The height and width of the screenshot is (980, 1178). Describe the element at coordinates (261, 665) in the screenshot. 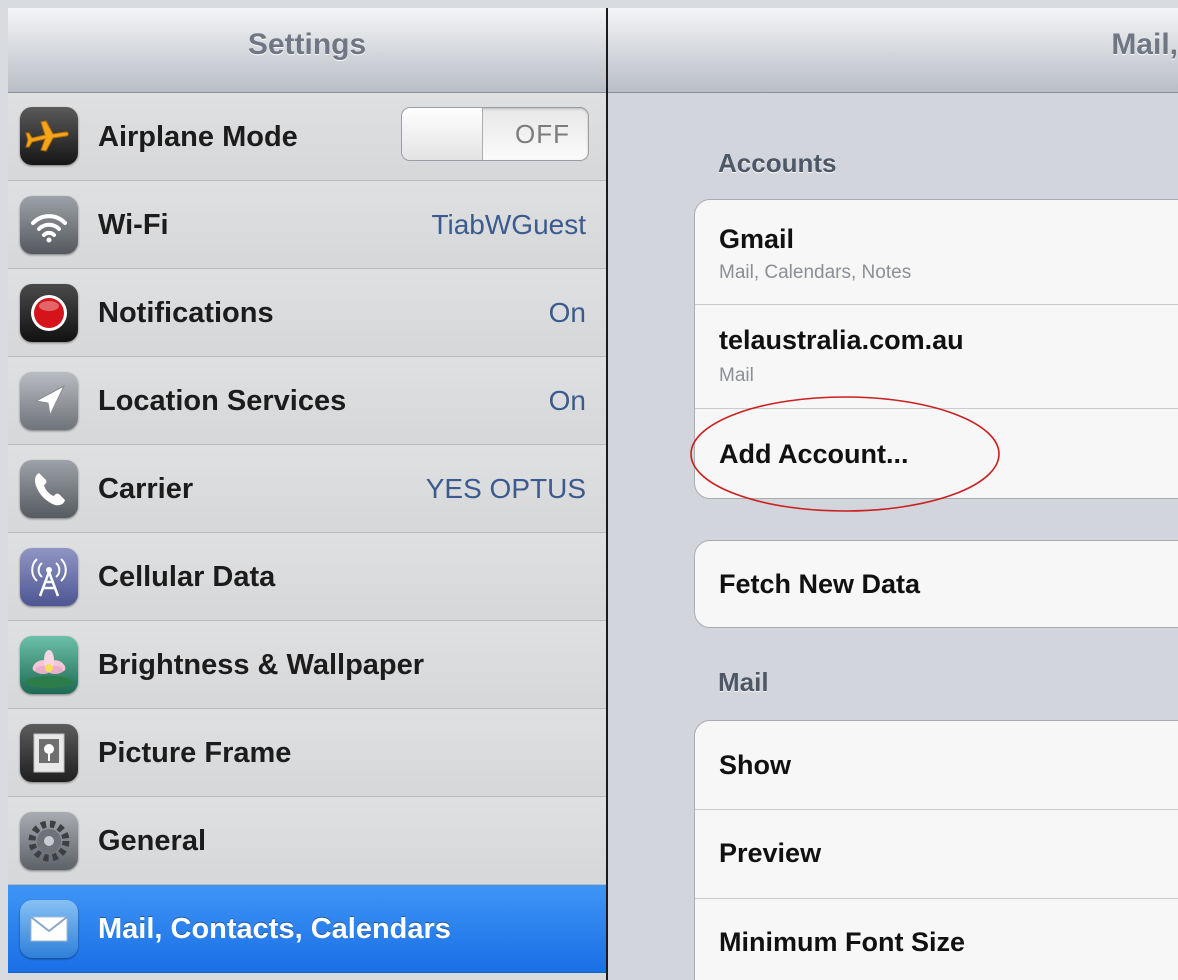

I see `sidebar-item-label: Brightness & Wallpaper` at that location.